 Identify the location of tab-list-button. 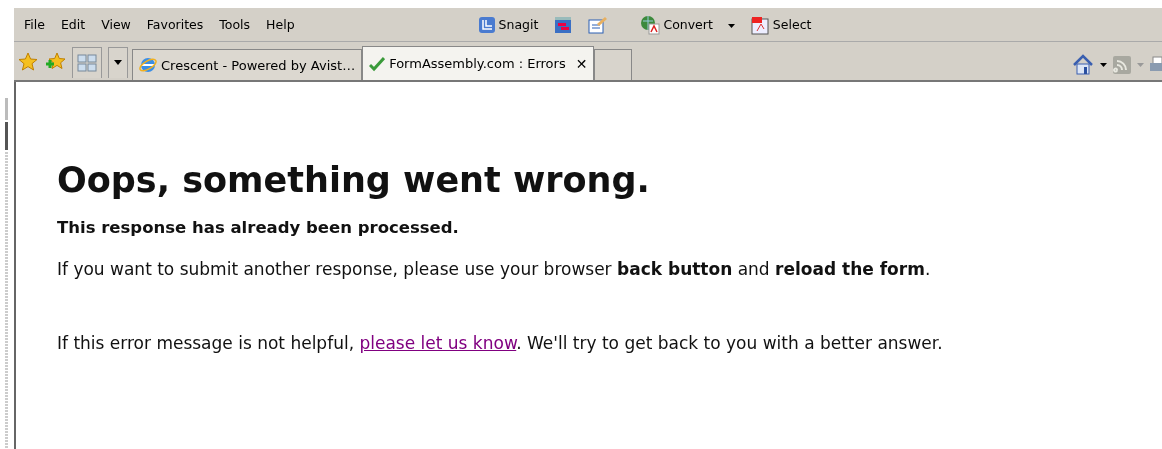
(118, 62).